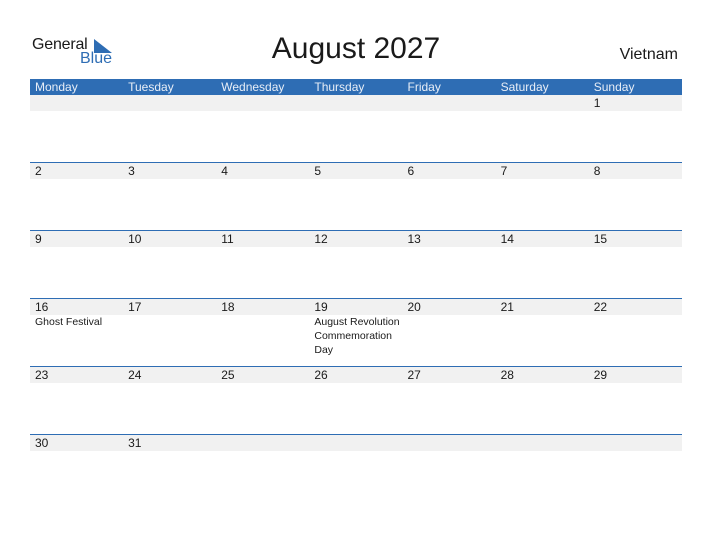  Describe the element at coordinates (151, 87) in the screenshot. I see `weekday-tuesday: Tuesday` at that location.